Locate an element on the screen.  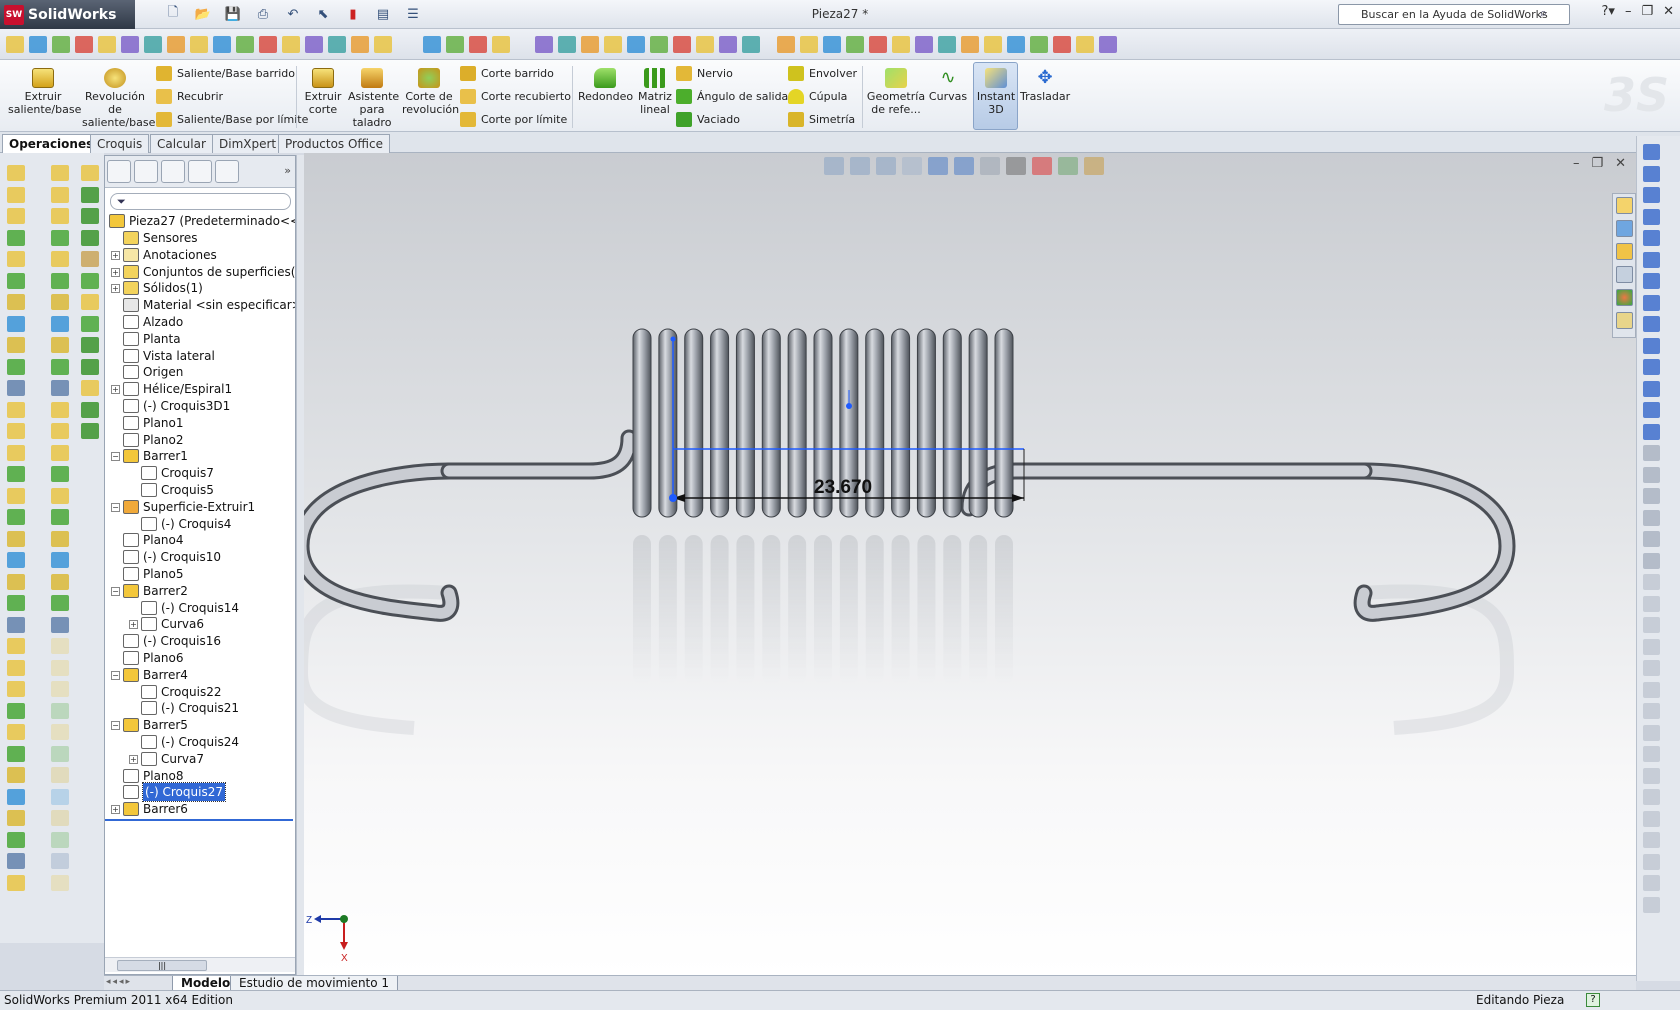
rib-button: Nervio is located at coordinates (704, 73).